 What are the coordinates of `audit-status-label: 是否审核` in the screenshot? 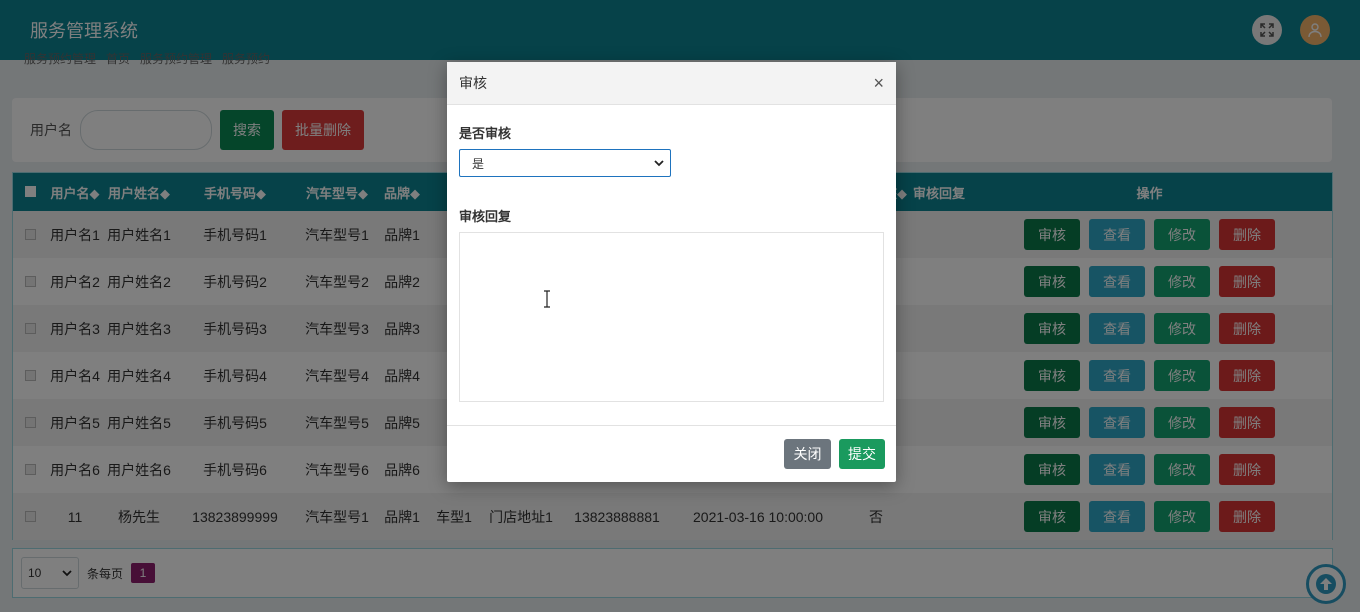 It's located at (485, 133).